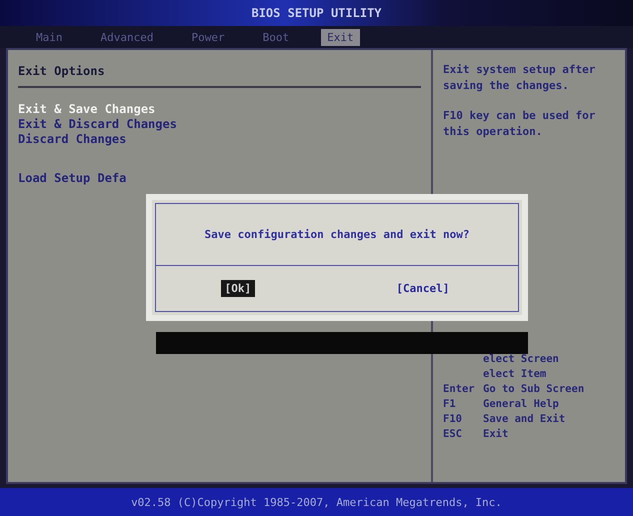 This screenshot has height=516, width=633. What do you see at coordinates (340, 37) in the screenshot?
I see `tab: Exit` at bounding box center [340, 37].